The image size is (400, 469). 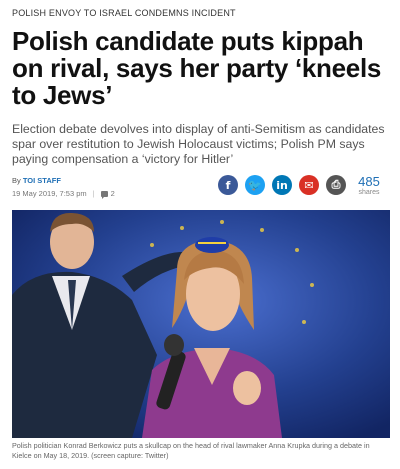 I want to click on facebook-share-button: f, so click(x=228, y=185).